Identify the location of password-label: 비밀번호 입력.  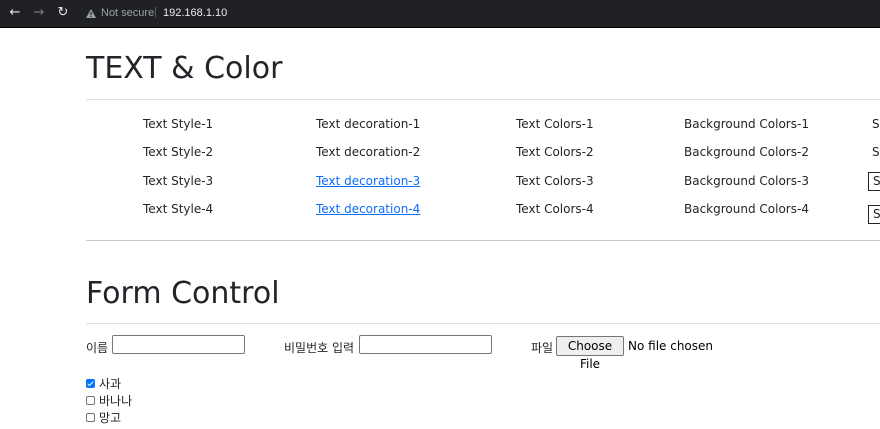
(319, 348).